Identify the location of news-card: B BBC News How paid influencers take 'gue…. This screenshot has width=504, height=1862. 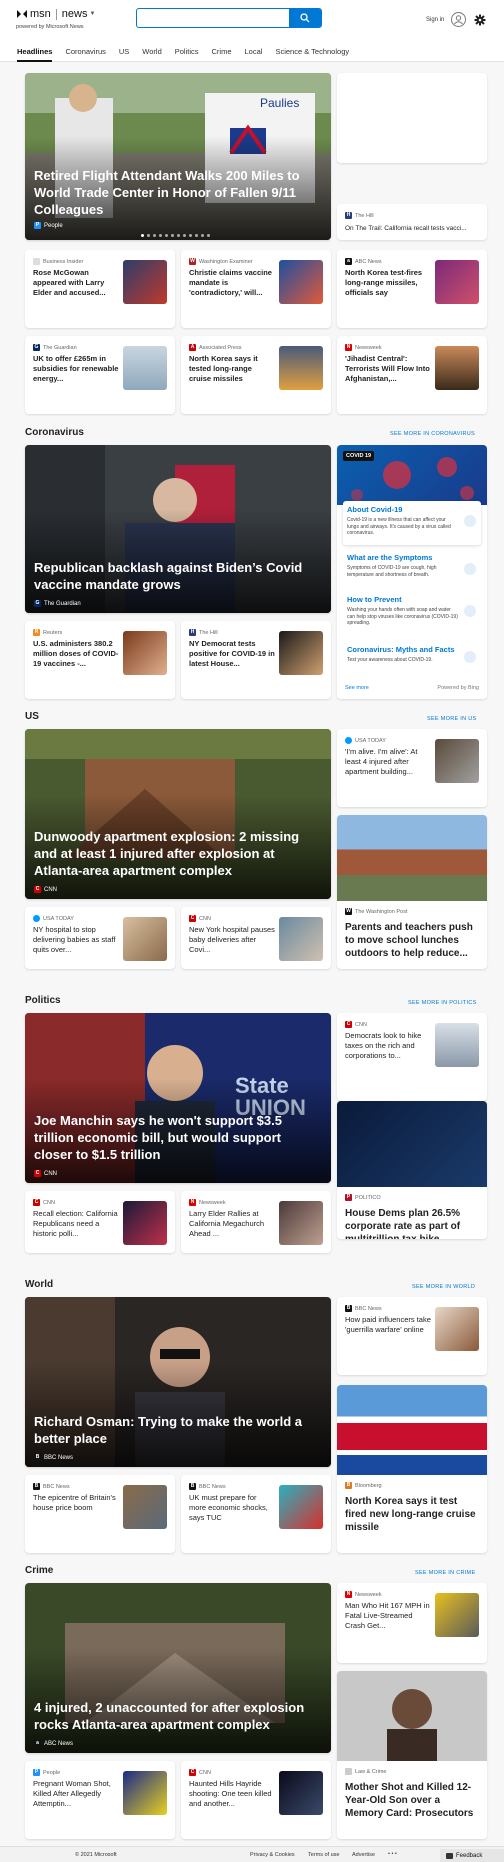
(412, 1336).